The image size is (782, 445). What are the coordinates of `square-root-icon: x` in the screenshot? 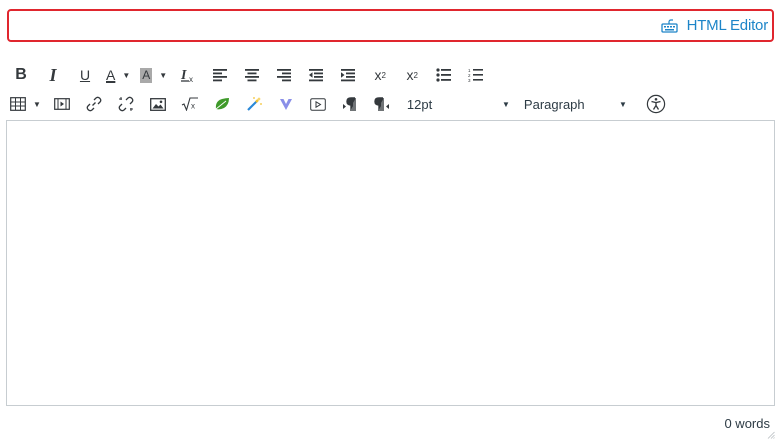 It's located at (189, 104).